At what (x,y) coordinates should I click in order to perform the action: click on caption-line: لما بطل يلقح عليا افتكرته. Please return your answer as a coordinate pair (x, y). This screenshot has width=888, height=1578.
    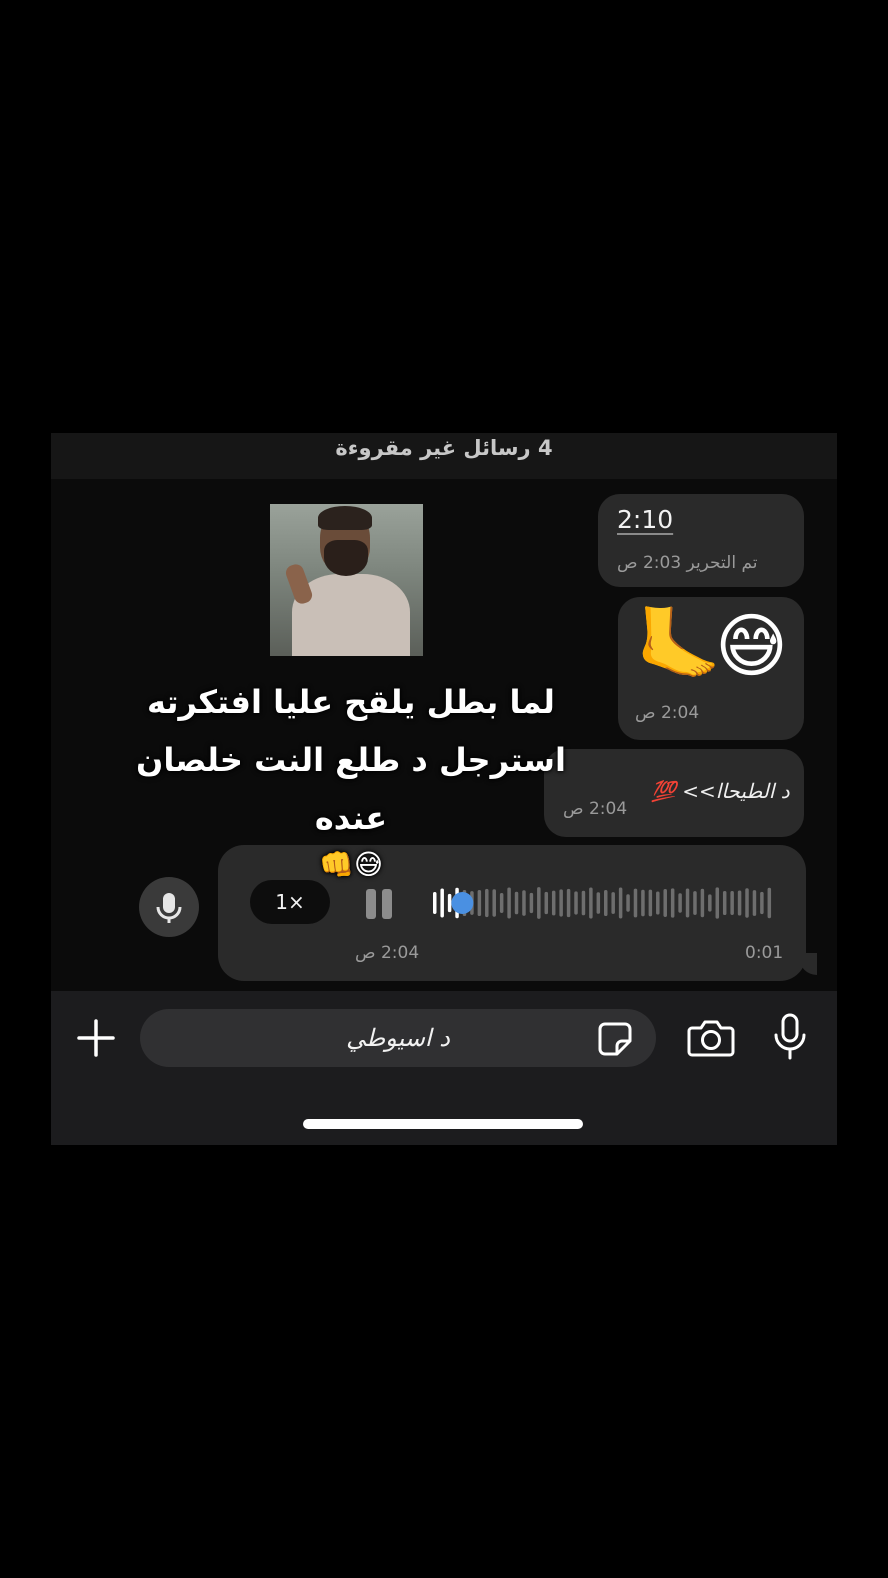
    Looking at the image, I should click on (351, 702).